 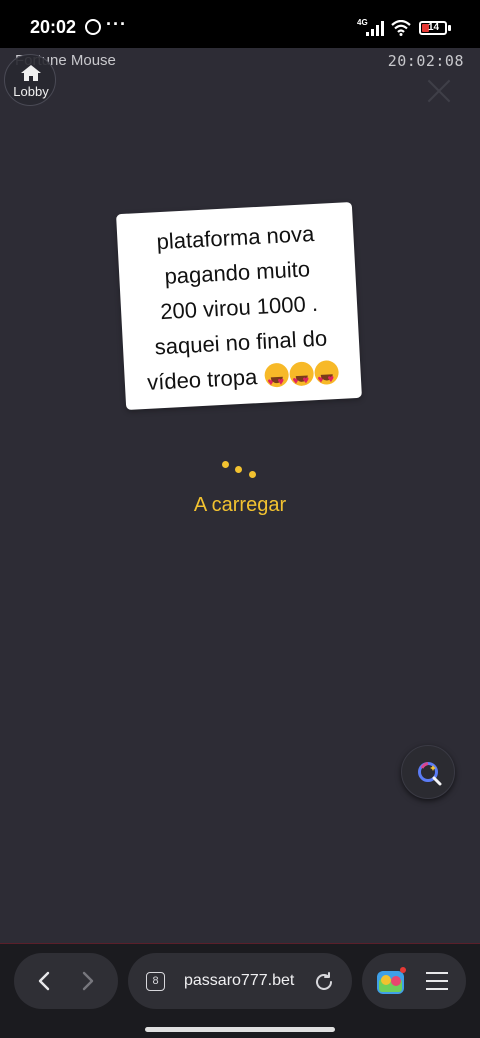 I want to click on battery-level: 14, so click(x=434, y=27).